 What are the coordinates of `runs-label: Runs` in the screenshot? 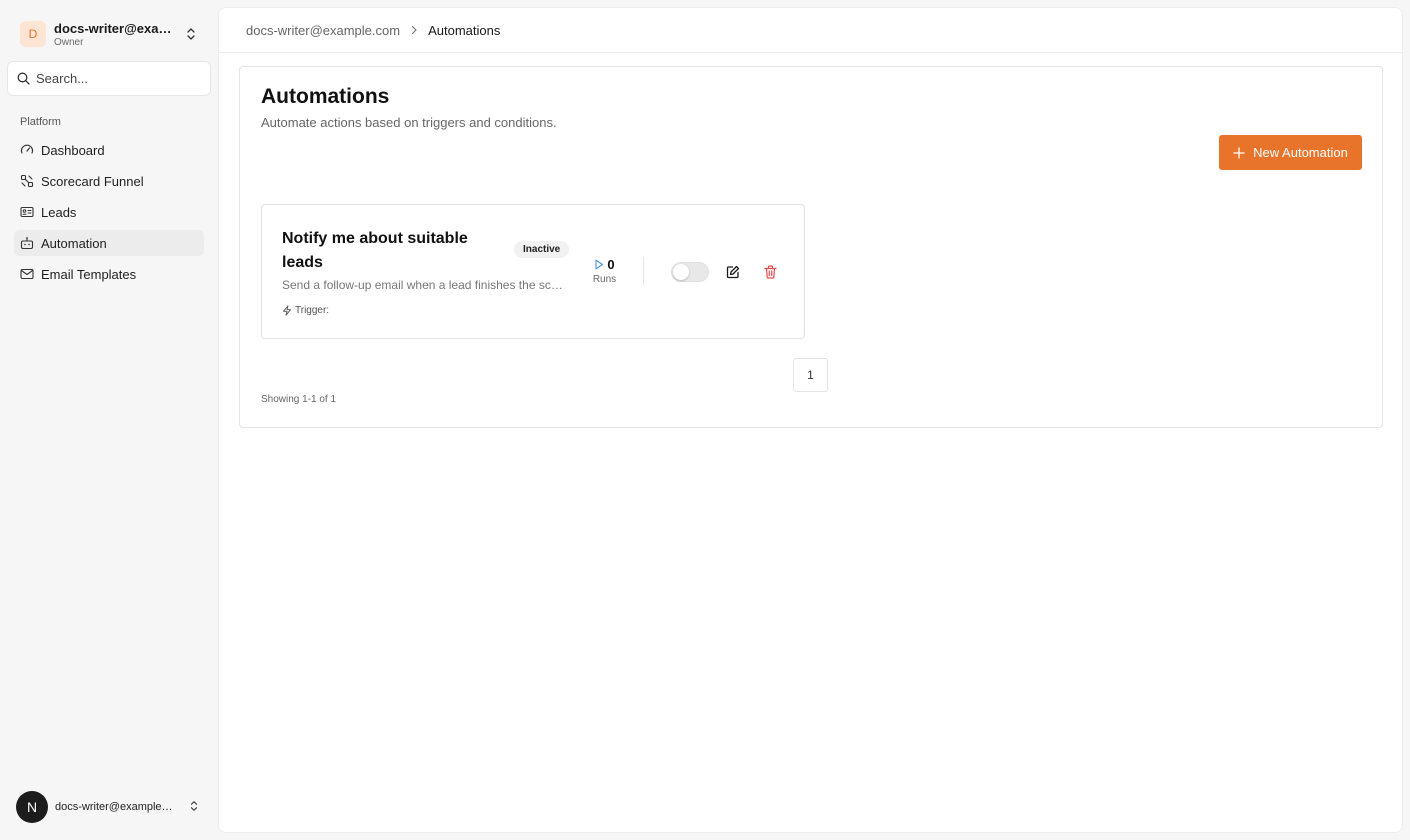 It's located at (604, 279).